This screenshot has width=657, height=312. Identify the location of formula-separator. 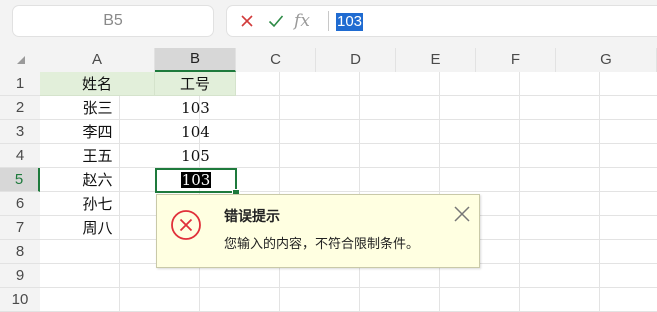
(328, 21).